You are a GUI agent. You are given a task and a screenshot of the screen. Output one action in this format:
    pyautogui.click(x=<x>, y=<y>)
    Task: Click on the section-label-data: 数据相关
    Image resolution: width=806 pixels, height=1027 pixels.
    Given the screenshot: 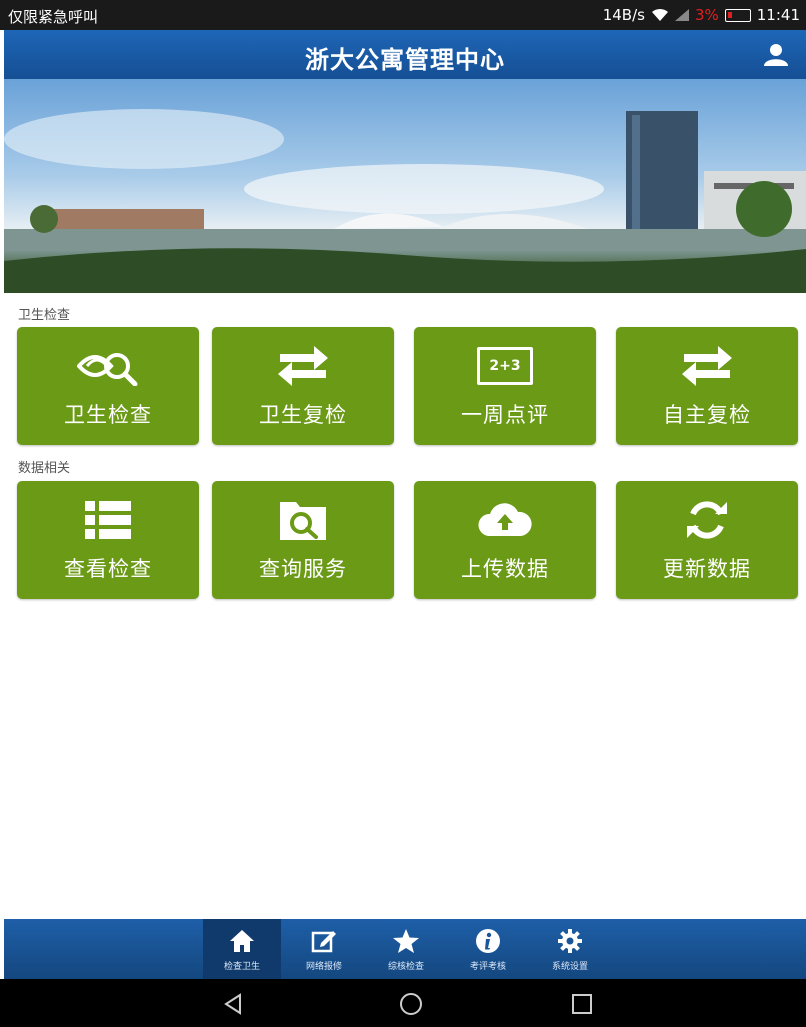 What is the action you would take?
    pyautogui.click(x=44, y=468)
    